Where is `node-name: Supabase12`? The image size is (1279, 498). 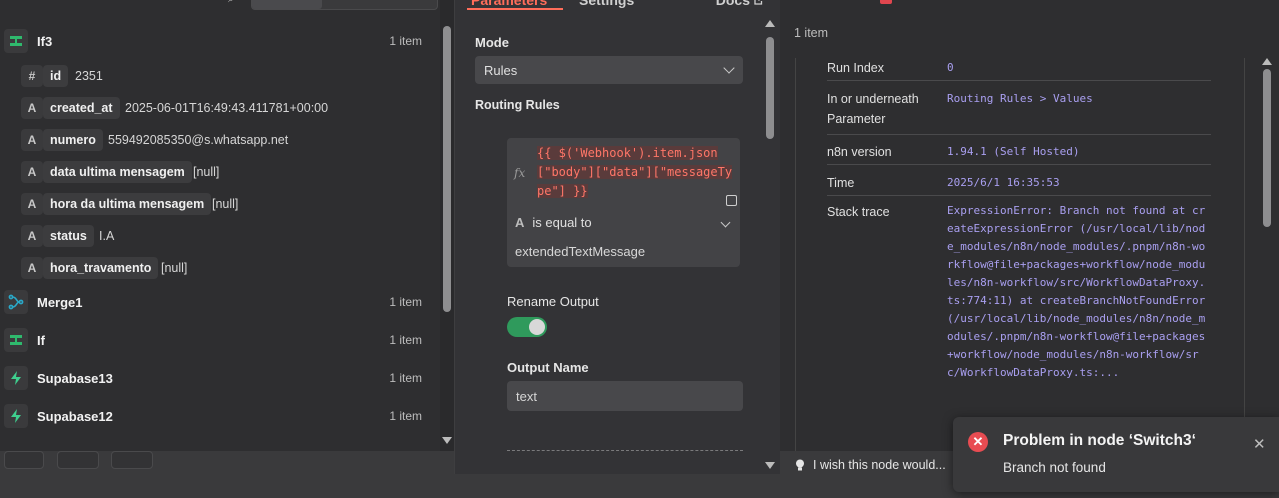
node-name: Supabase12 is located at coordinates (75, 416).